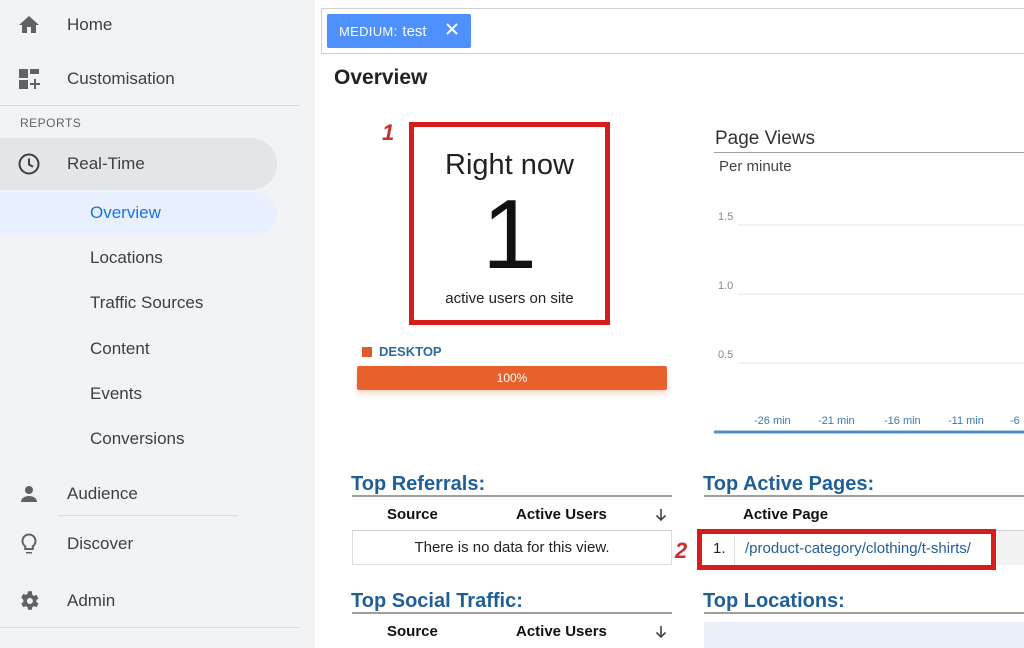 The height and width of the screenshot is (648, 1024). Describe the element at coordinates (672, 31) in the screenshot. I see `segment-filter-bar: MEDIUM: test` at that location.